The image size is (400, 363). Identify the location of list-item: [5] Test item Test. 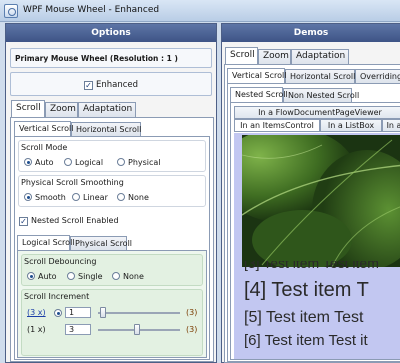
(304, 317).